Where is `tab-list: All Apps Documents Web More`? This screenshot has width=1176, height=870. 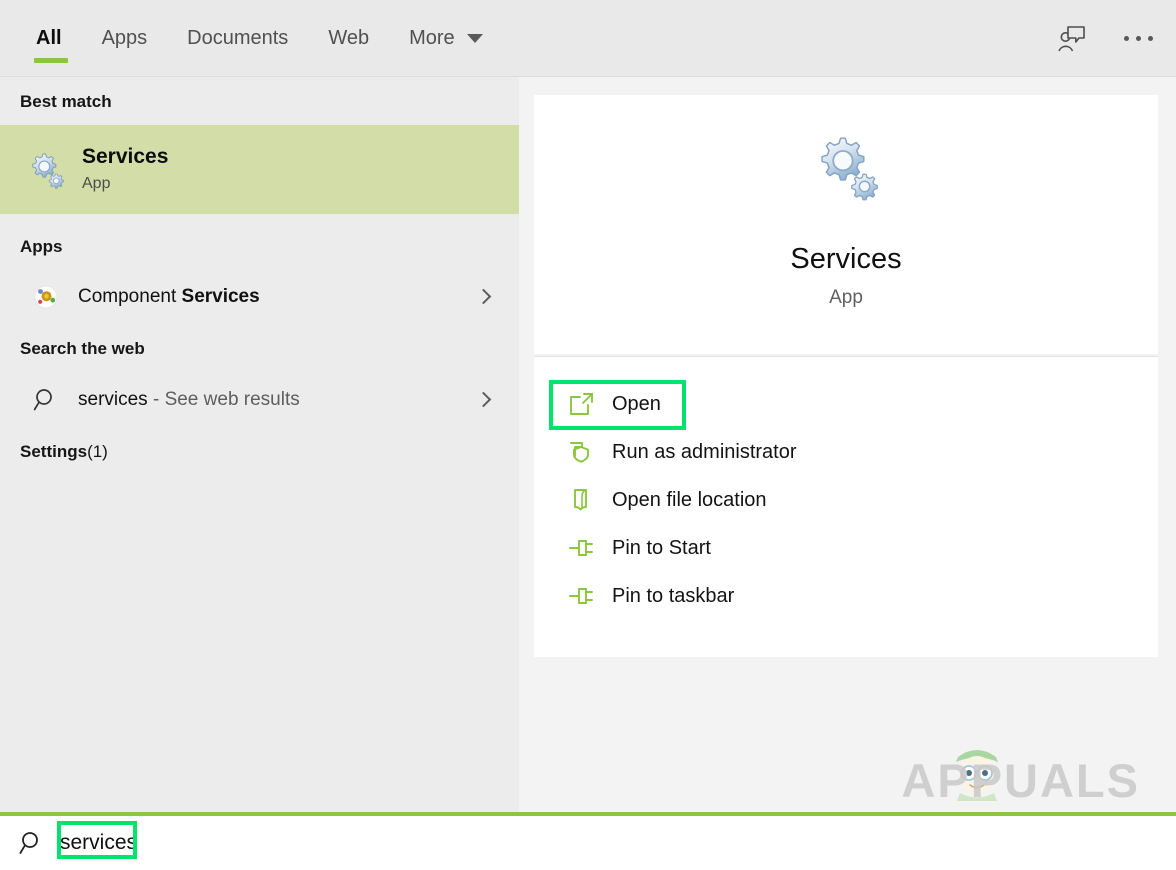
tab-list: All Apps Documents Web More is located at coordinates (261, 38).